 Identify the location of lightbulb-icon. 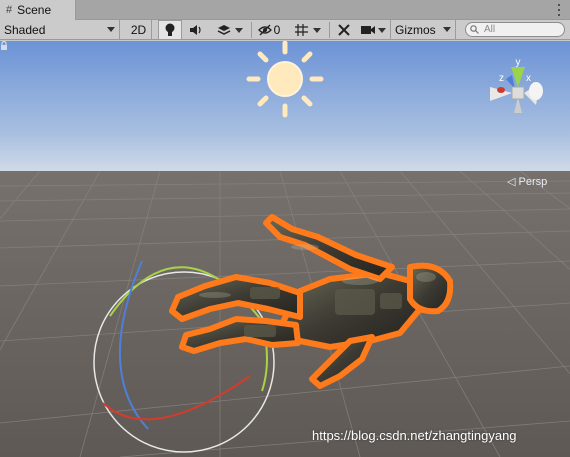
(170, 29).